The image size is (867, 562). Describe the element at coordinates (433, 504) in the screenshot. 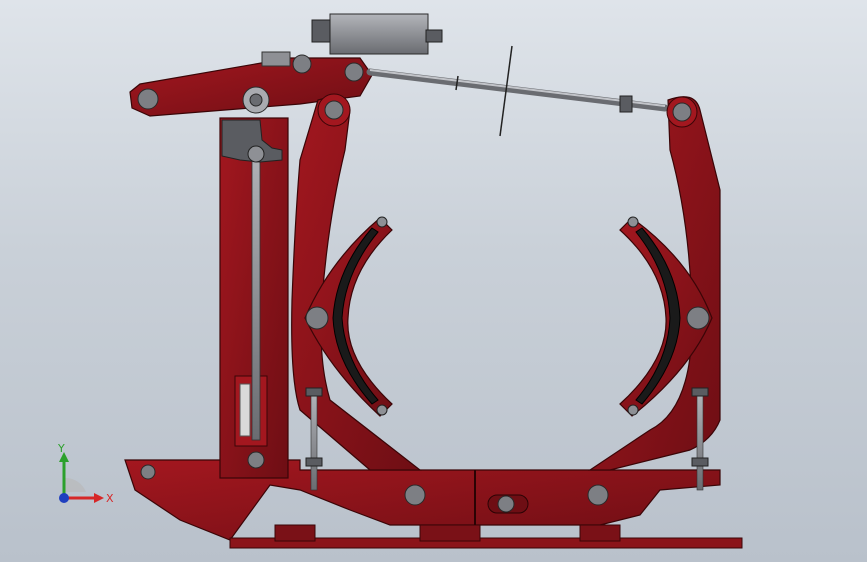

I see `base-plate` at that location.